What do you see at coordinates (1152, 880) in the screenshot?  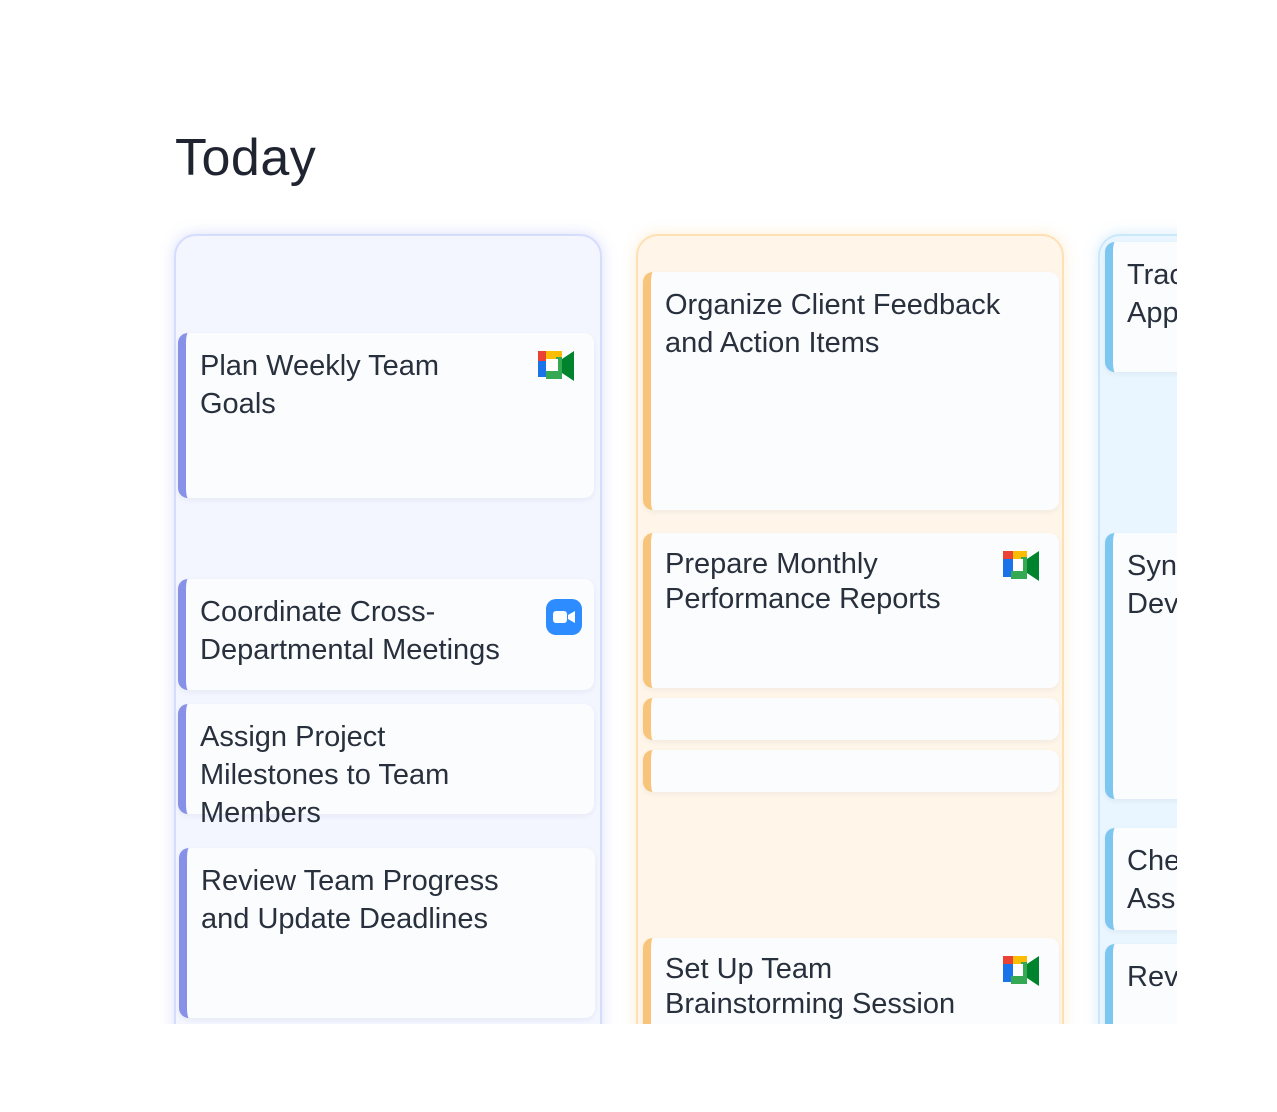 I see `task-title: Che Ass` at bounding box center [1152, 880].